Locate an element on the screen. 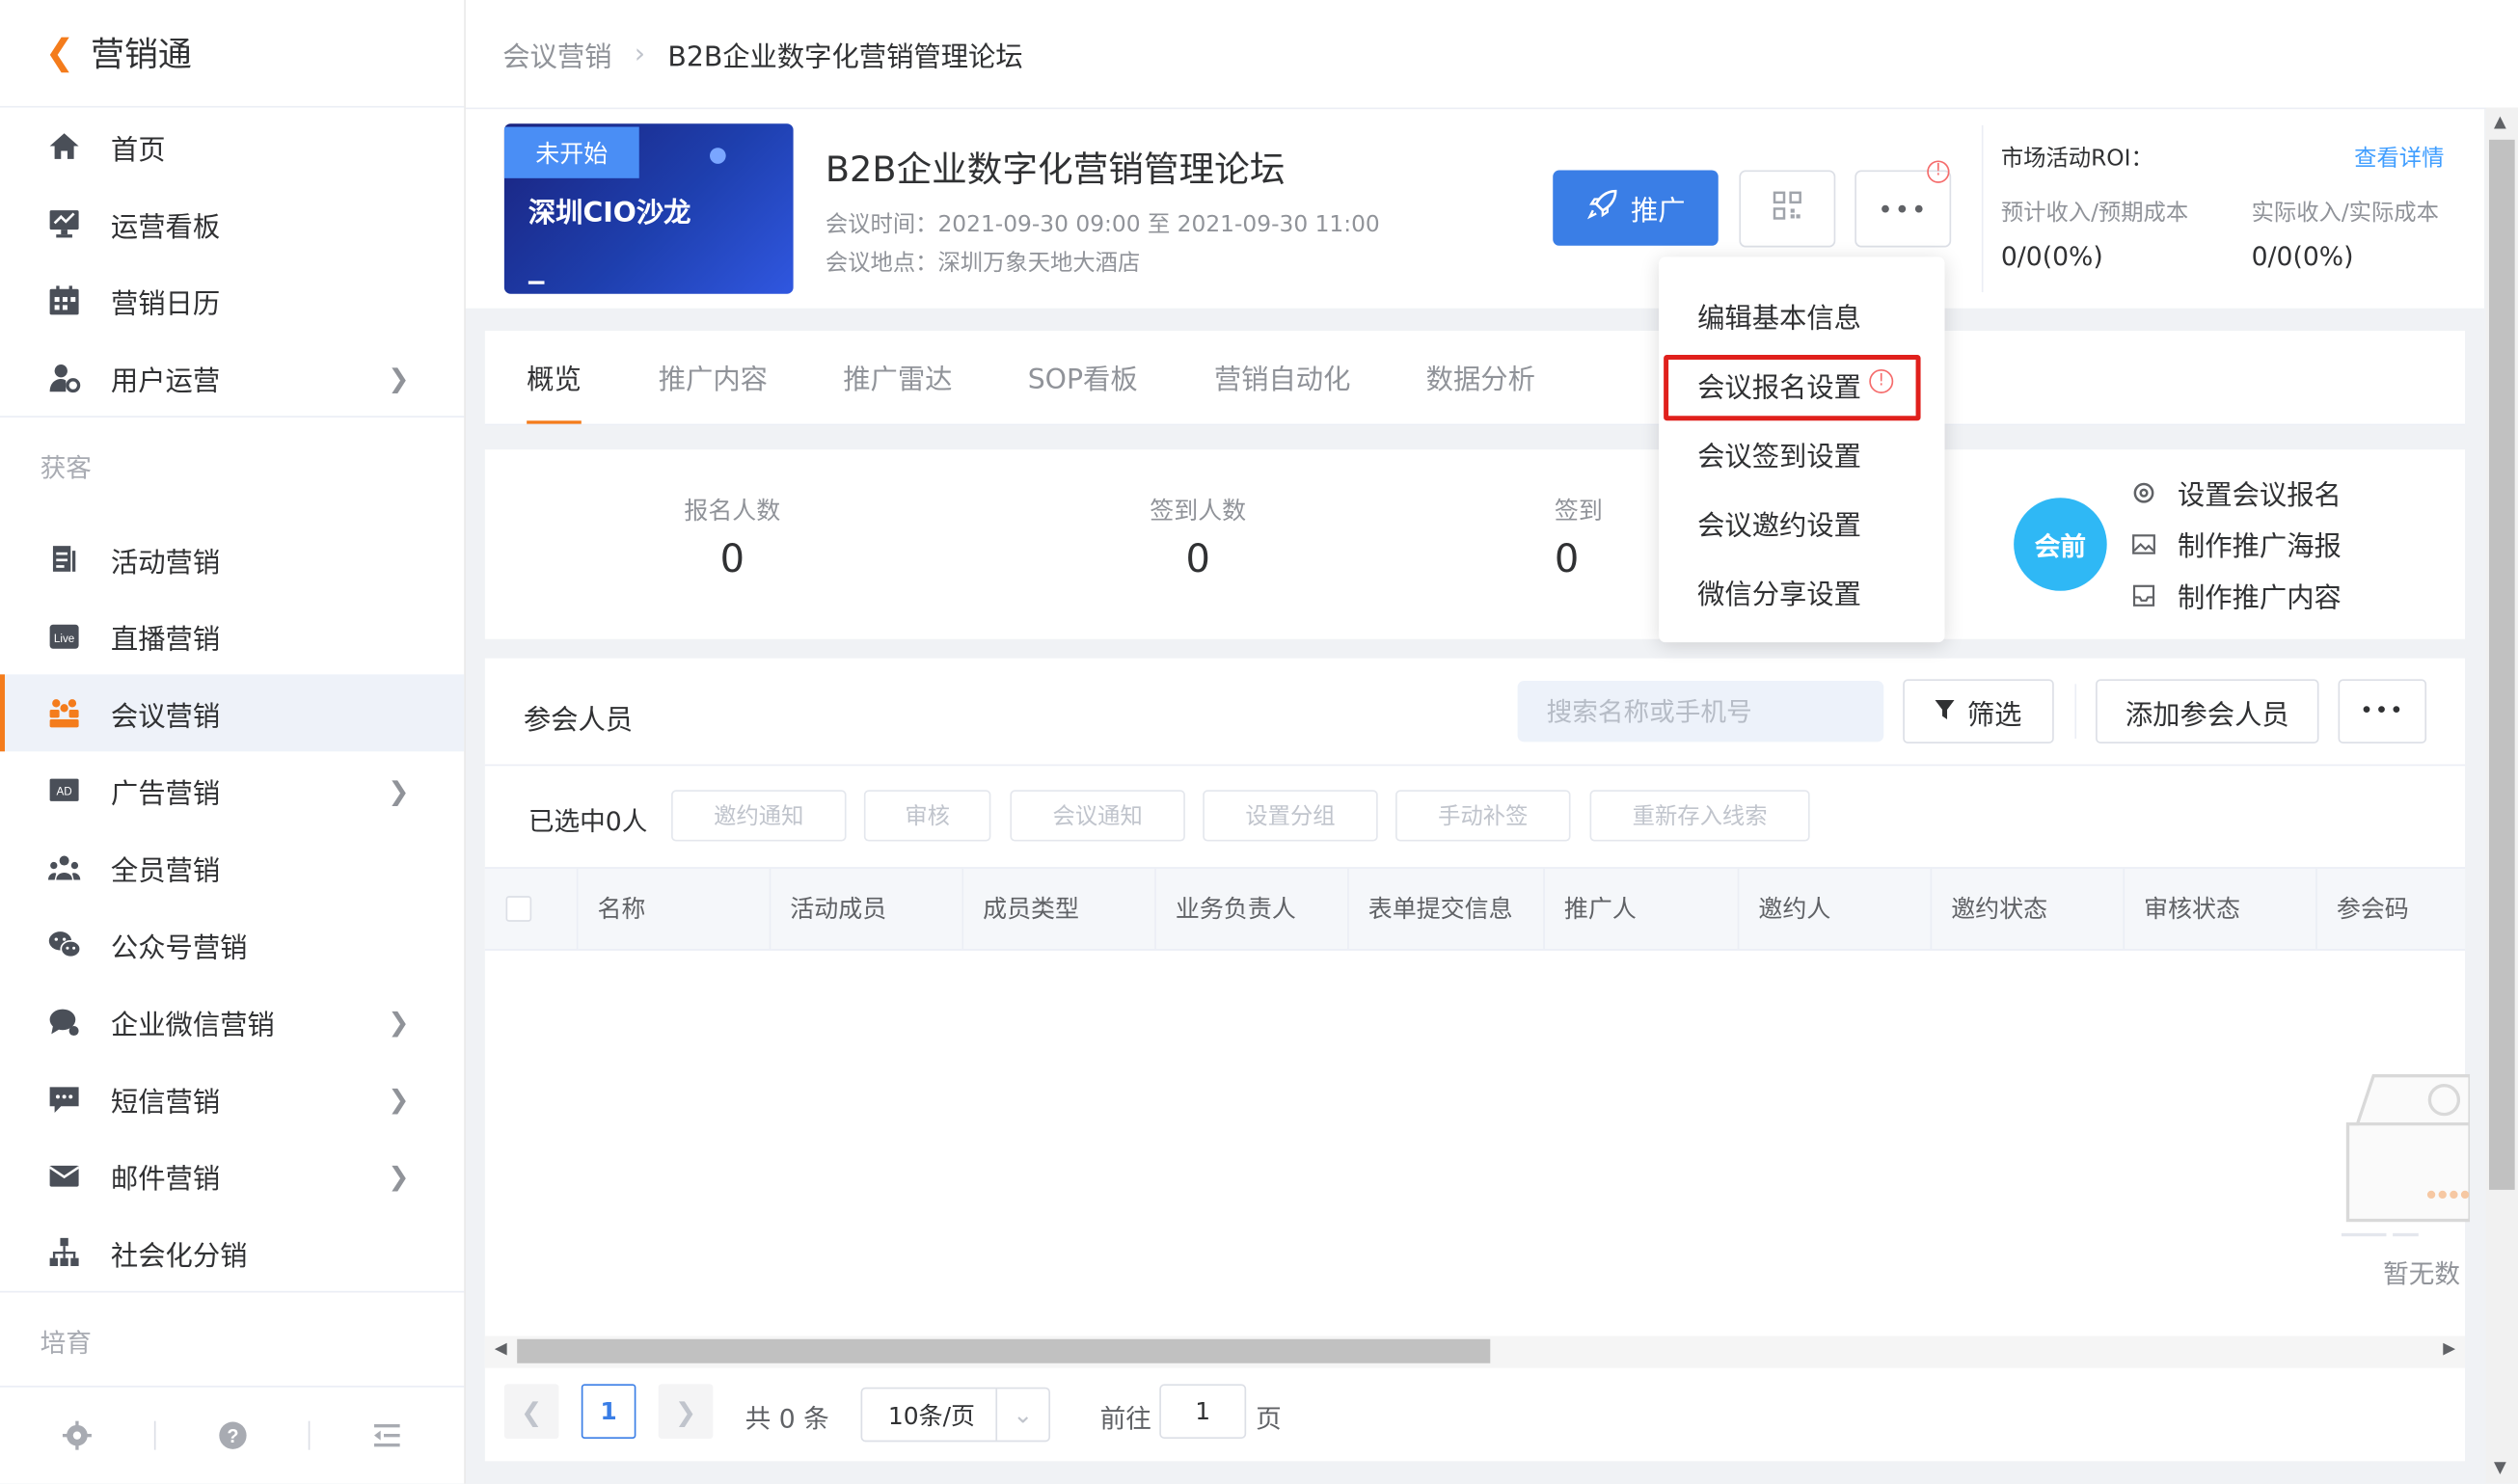  stat-registrations: 报名人数 0 is located at coordinates (732, 515).